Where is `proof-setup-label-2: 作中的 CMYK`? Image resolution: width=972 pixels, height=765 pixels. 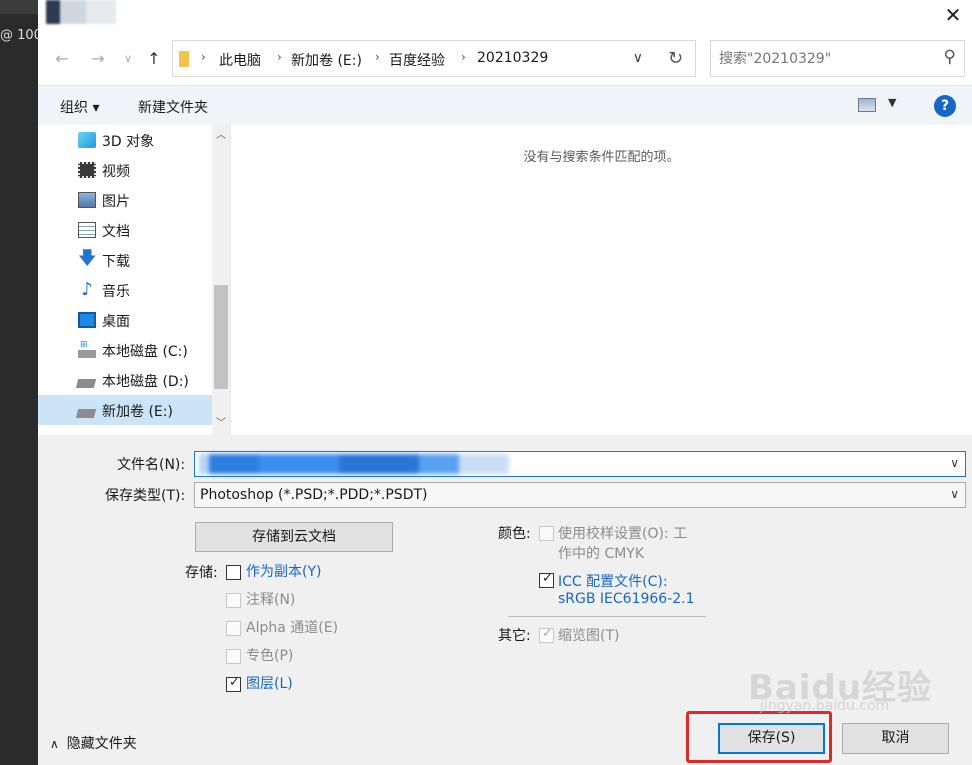
proof-setup-label-2: 作中的 CMYK is located at coordinates (601, 554).